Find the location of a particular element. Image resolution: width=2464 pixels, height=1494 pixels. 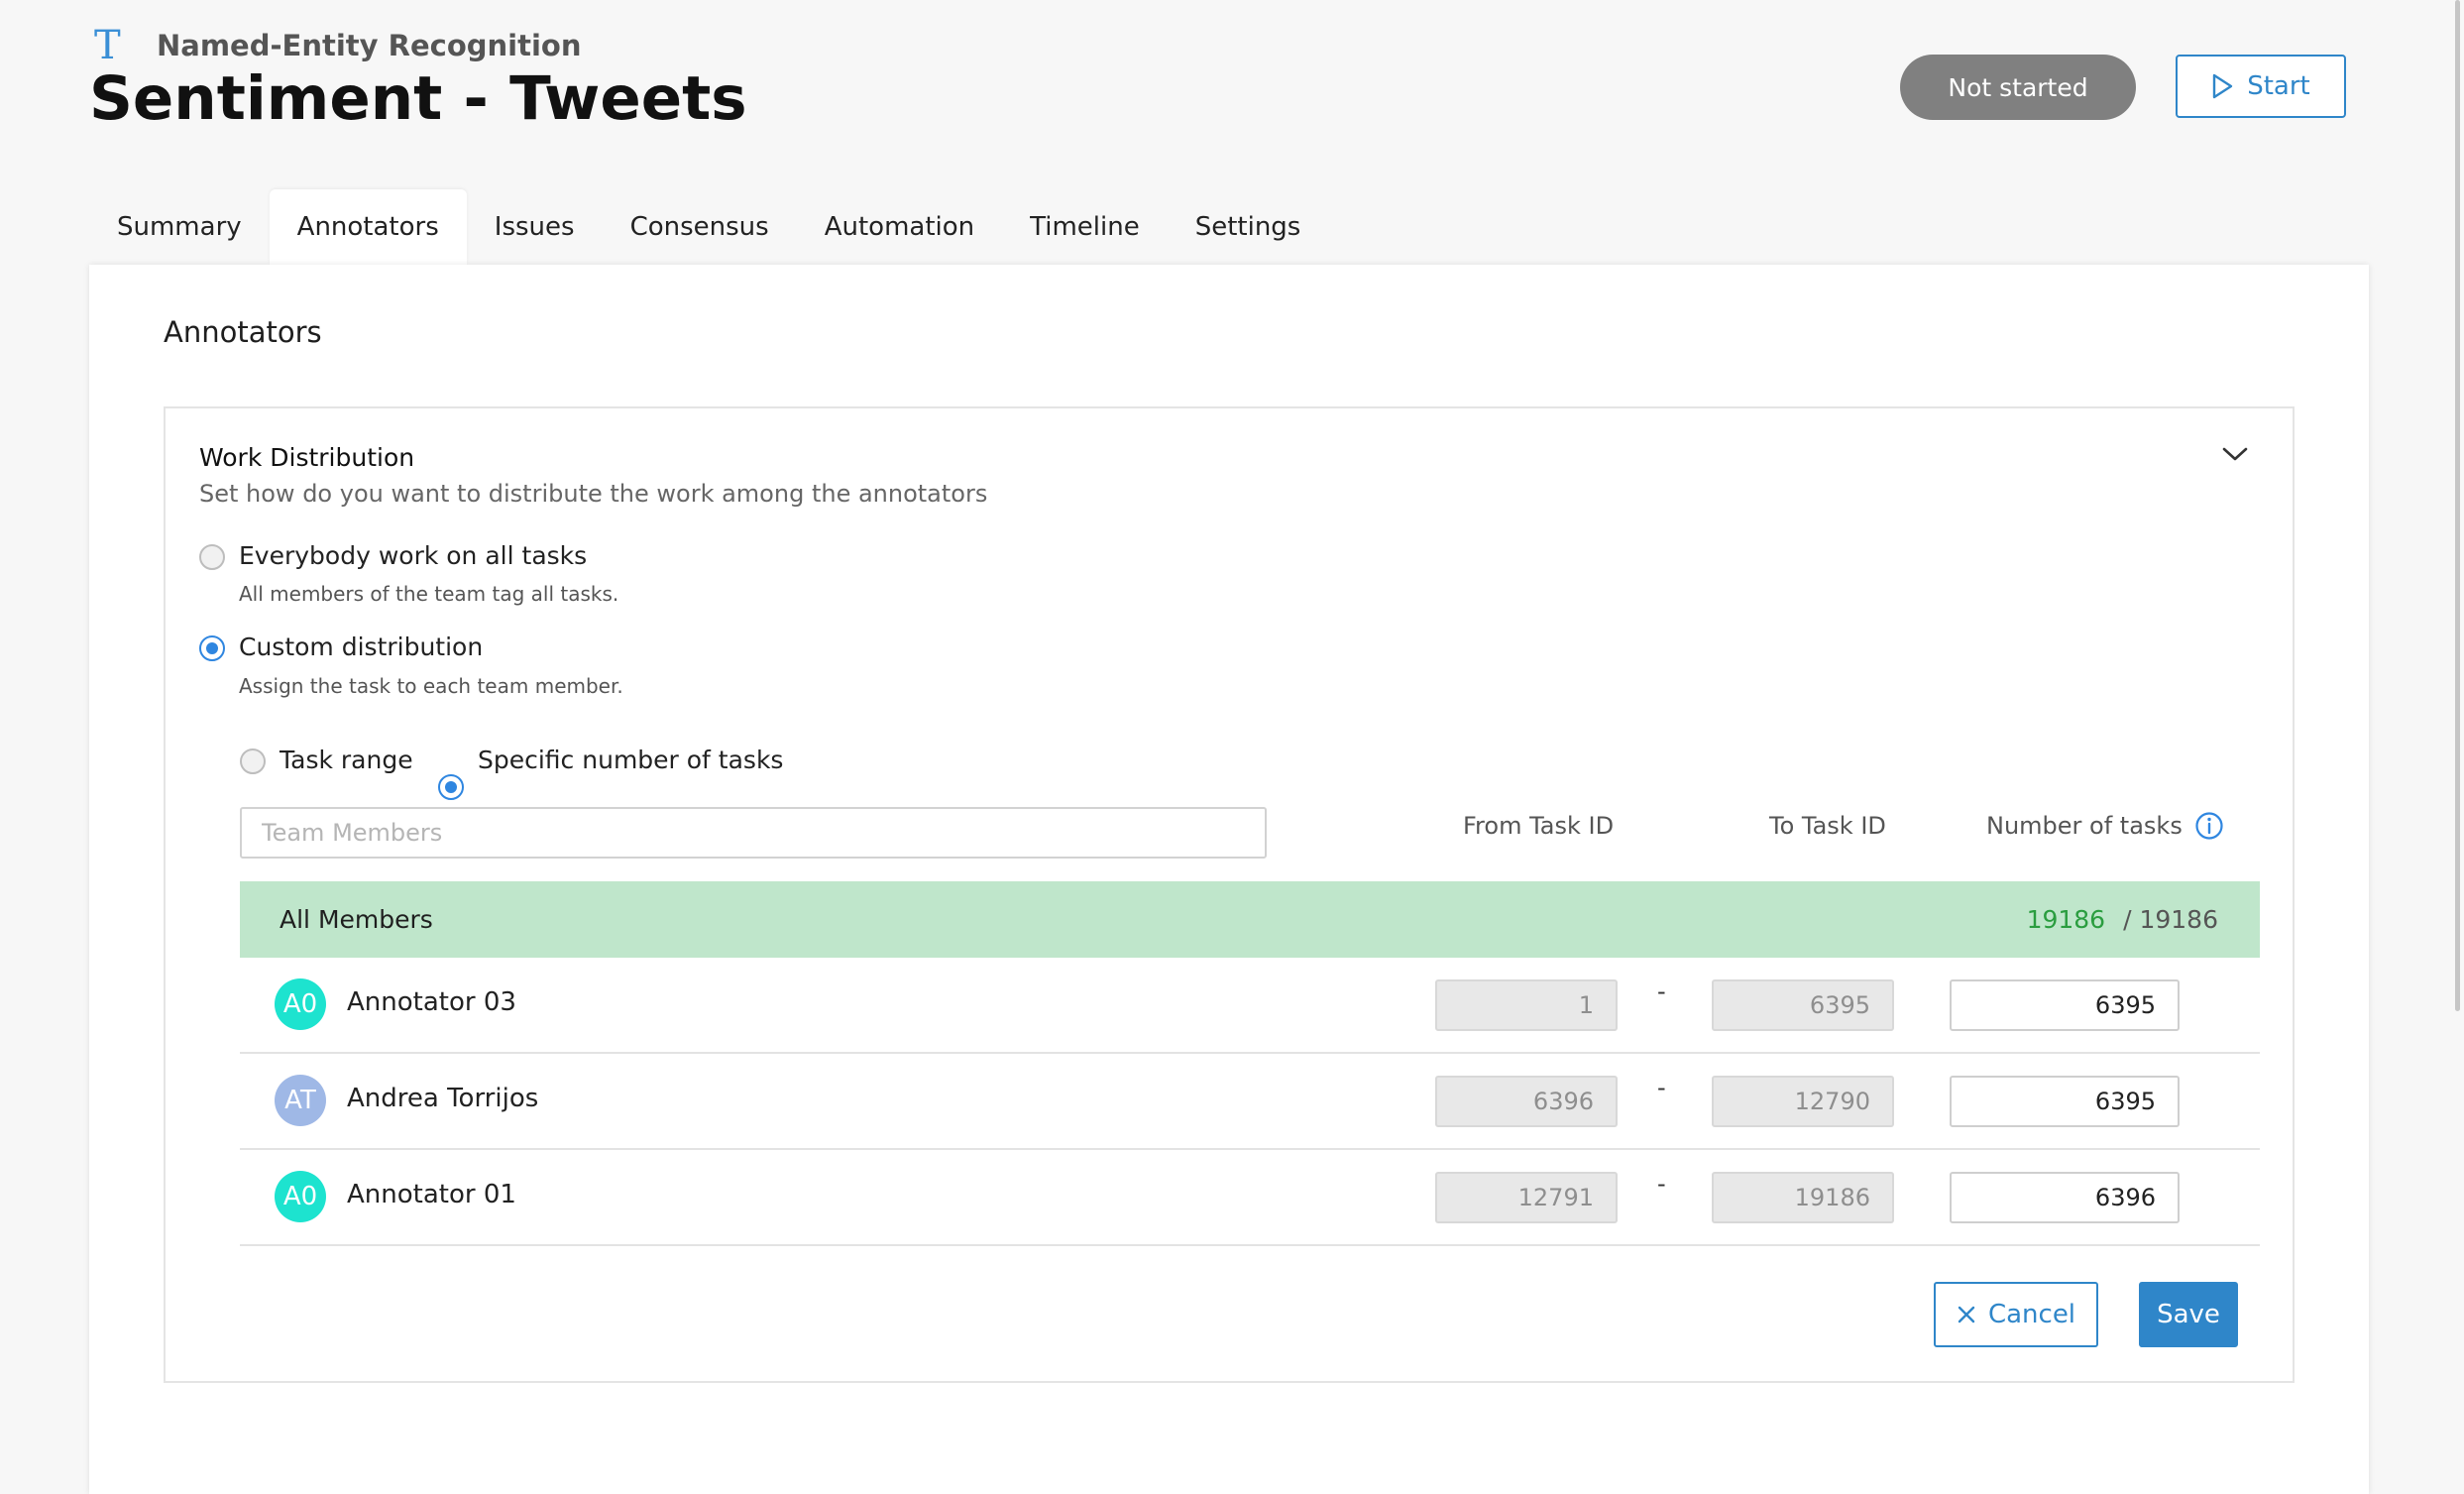

custom-distribution-description: Assign the task to each team member. is located at coordinates (431, 686).